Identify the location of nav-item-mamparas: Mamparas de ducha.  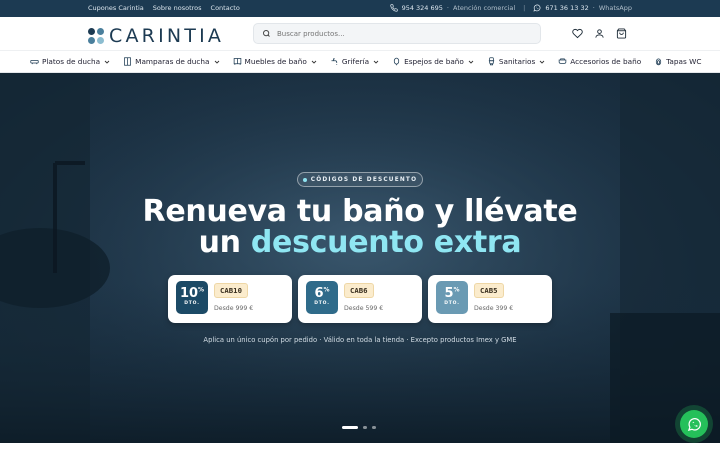
(171, 61).